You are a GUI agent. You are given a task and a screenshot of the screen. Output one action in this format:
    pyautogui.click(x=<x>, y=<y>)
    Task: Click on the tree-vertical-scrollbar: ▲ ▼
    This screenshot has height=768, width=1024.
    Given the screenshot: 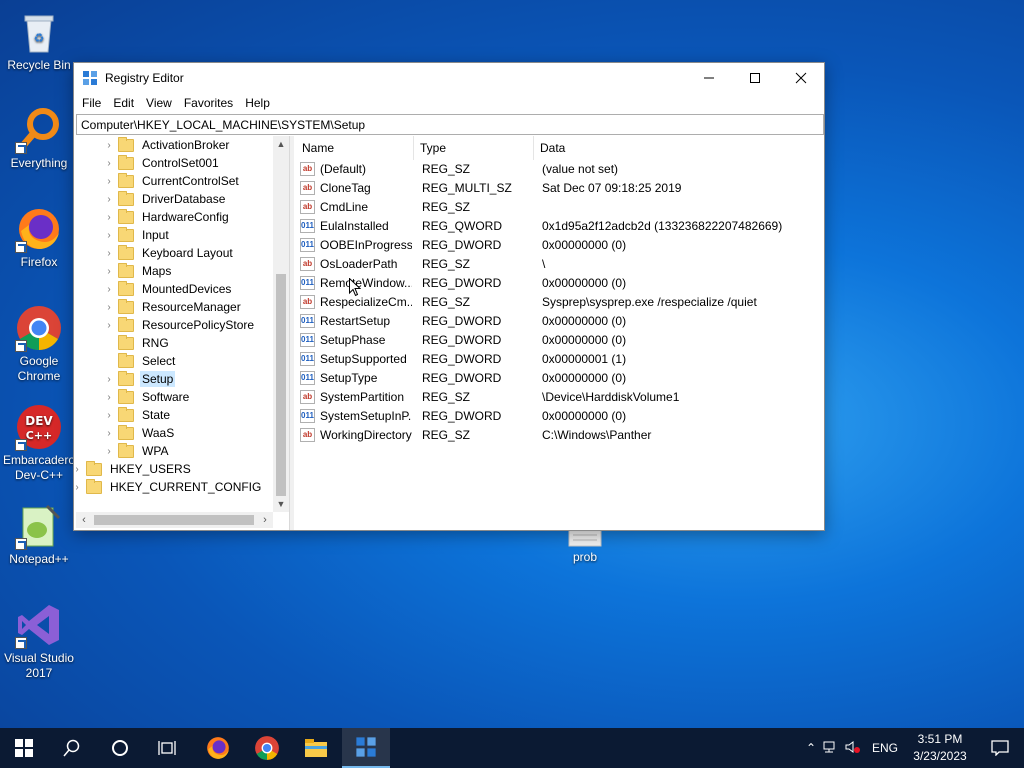 What is the action you would take?
    pyautogui.click(x=281, y=324)
    